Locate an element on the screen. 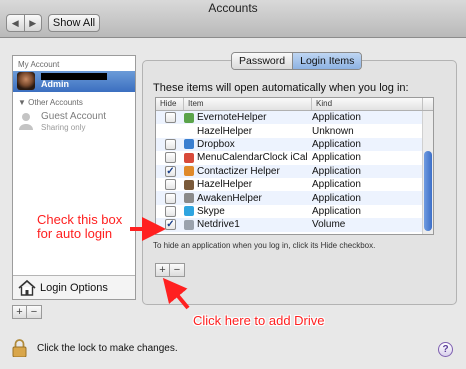 This screenshot has height=369, width=466. login-item-add-remove: + − is located at coordinates (170, 270).